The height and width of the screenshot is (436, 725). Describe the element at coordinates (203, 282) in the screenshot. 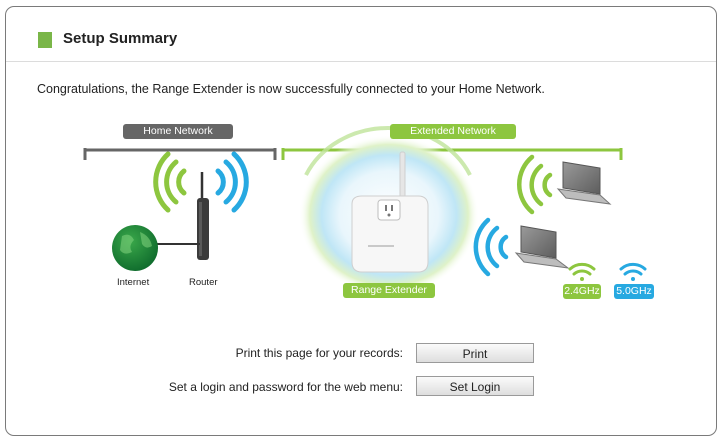

I see `router-label: Router` at that location.